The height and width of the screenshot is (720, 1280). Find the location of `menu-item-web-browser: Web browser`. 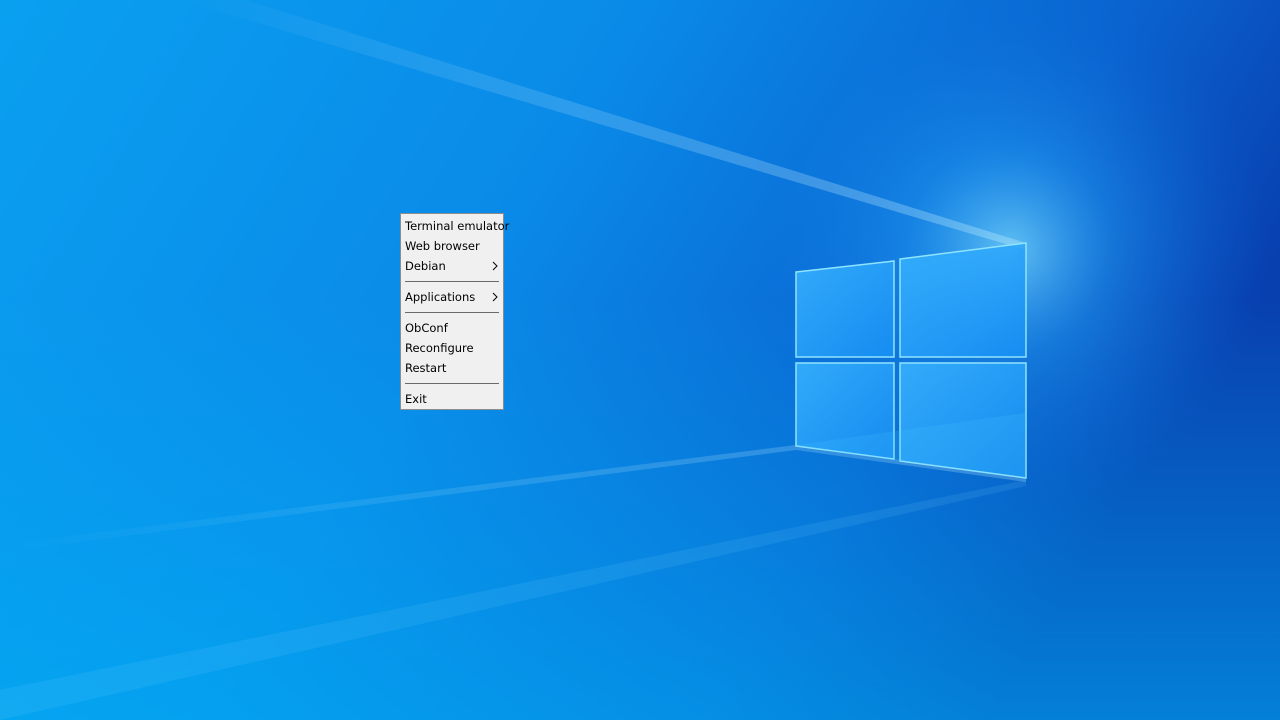

menu-item-web-browser: Web browser is located at coordinates (452, 246).